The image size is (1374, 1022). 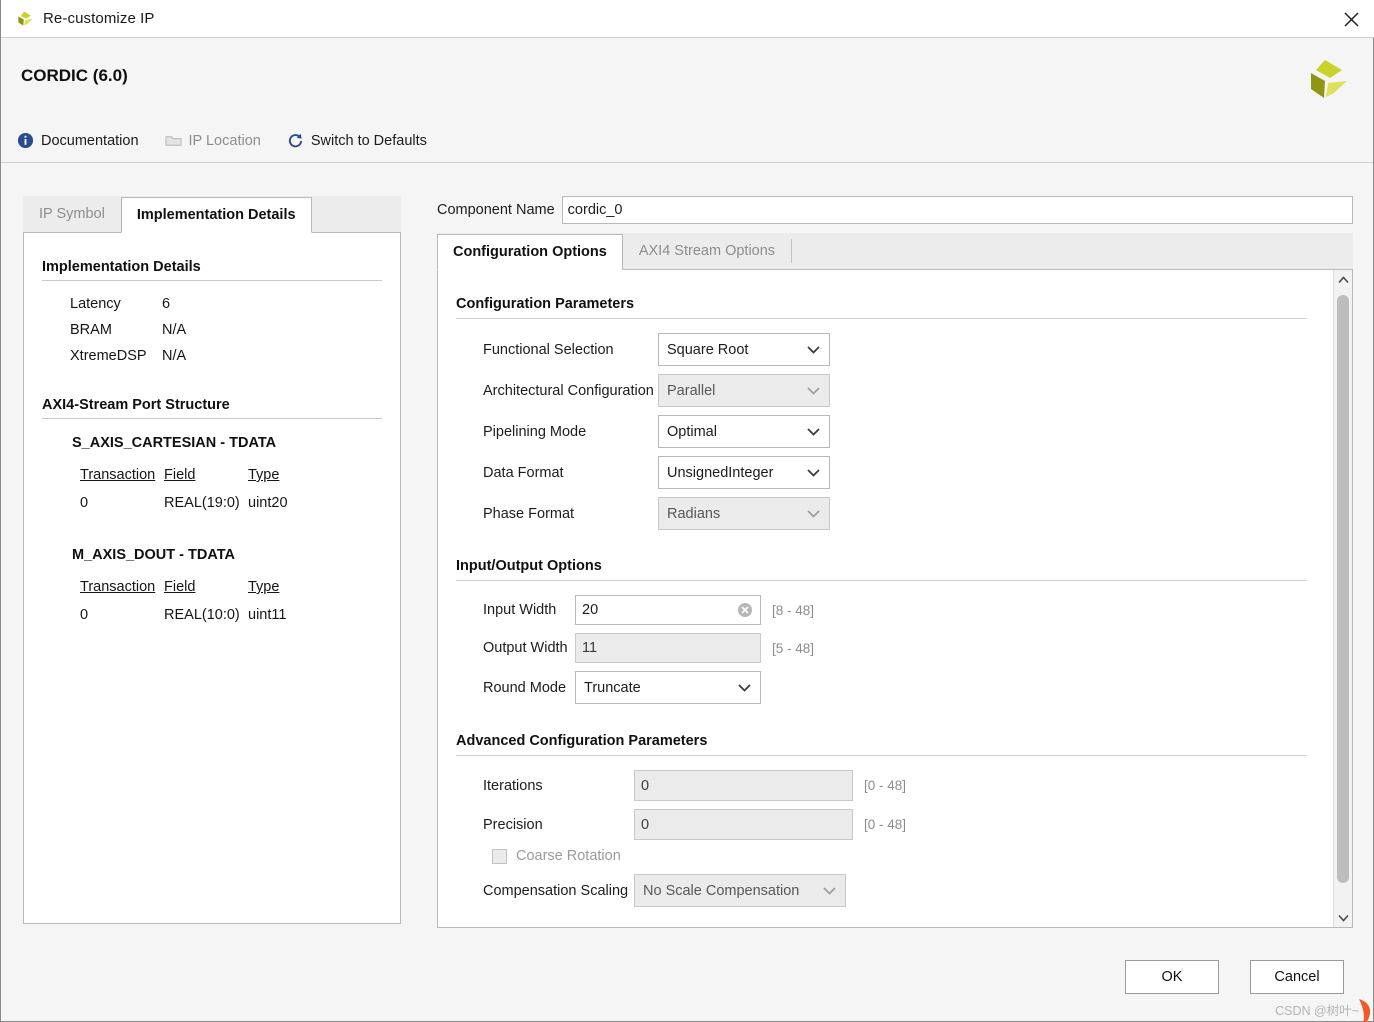 I want to click on tab-implementation-details: Implementation Details, so click(x=216, y=215).